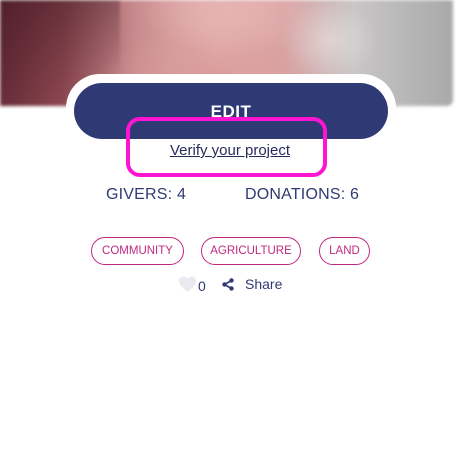 This screenshot has width=474, height=454. What do you see at coordinates (146, 194) in the screenshot?
I see `givers-count: GIVERS: 4` at bounding box center [146, 194].